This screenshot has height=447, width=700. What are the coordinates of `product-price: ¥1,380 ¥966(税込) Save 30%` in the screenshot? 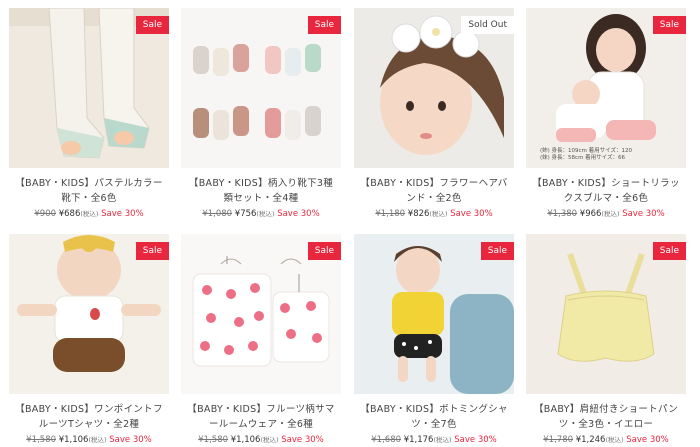 It's located at (606, 213).